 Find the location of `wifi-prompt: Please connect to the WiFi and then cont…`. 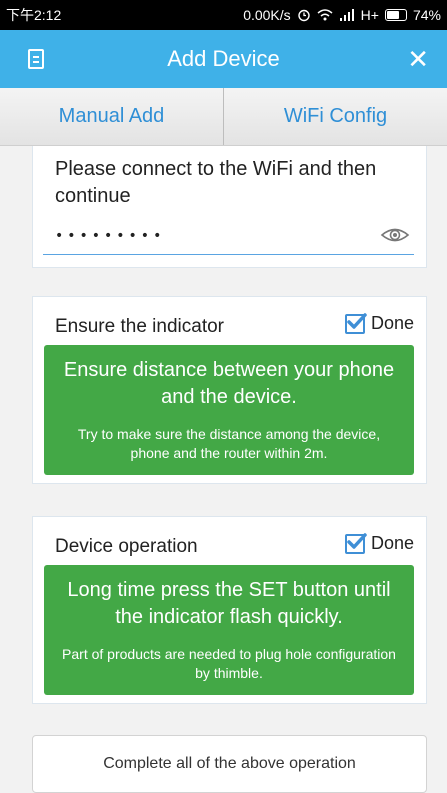

wifi-prompt: Please connect to the WiFi and then cont… is located at coordinates (216, 182).